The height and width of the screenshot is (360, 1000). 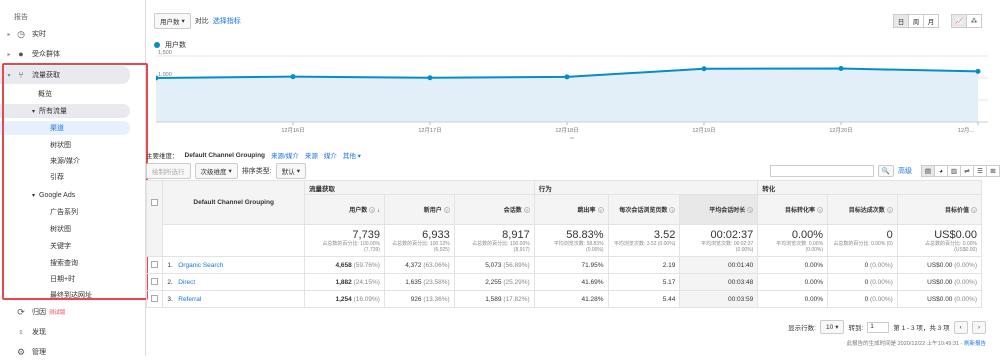 I want to click on sidebar-item-attribution: ⟳ 归因 测试版, so click(x=73, y=312).